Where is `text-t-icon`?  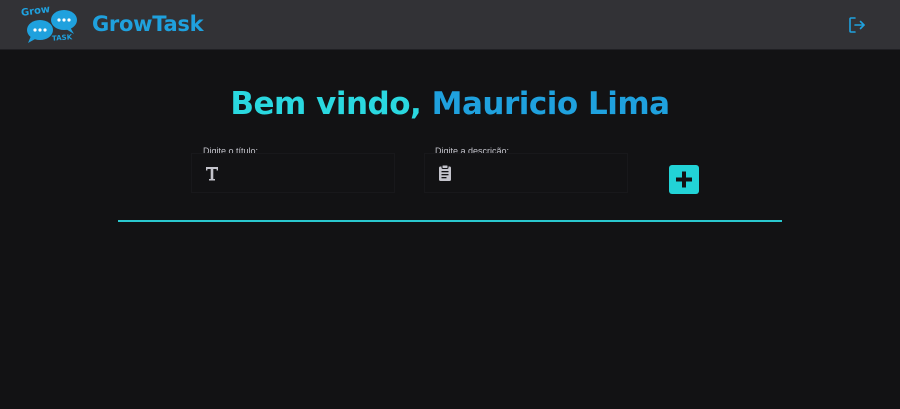
text-t-icon is located at coordinates (212, 174).